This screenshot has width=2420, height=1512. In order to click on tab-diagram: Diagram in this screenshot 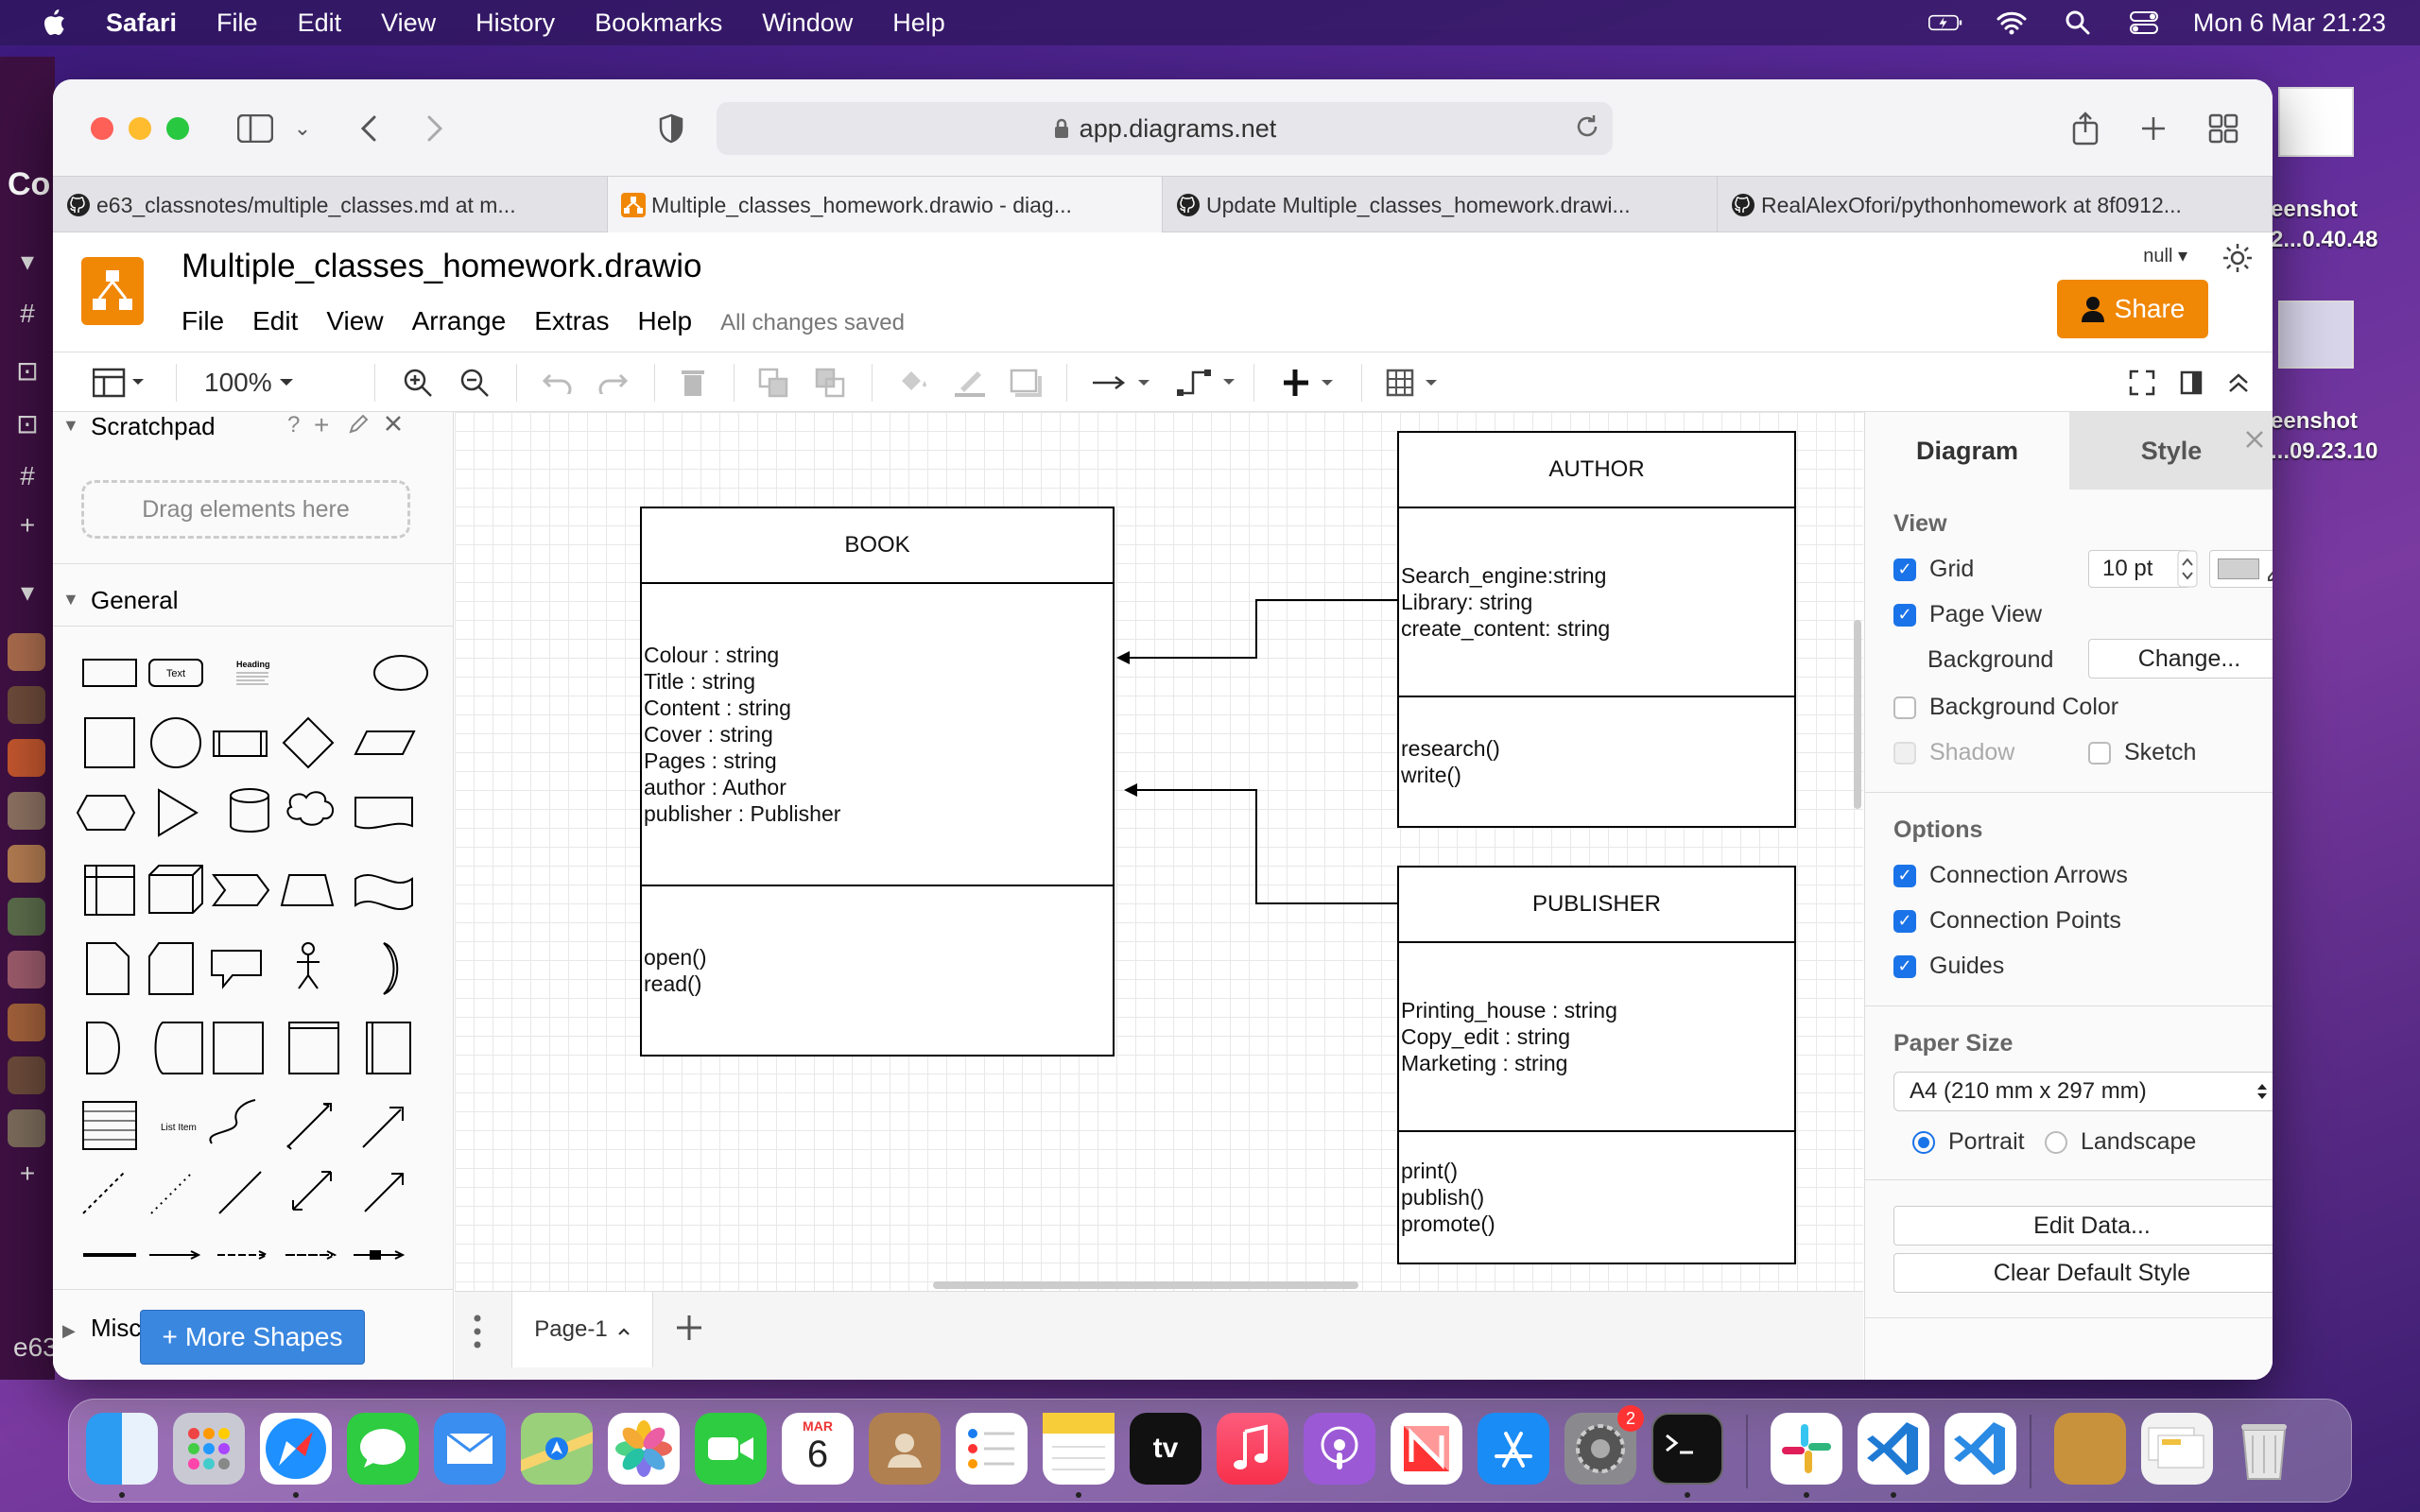, I will do `click(1967, 451)`.